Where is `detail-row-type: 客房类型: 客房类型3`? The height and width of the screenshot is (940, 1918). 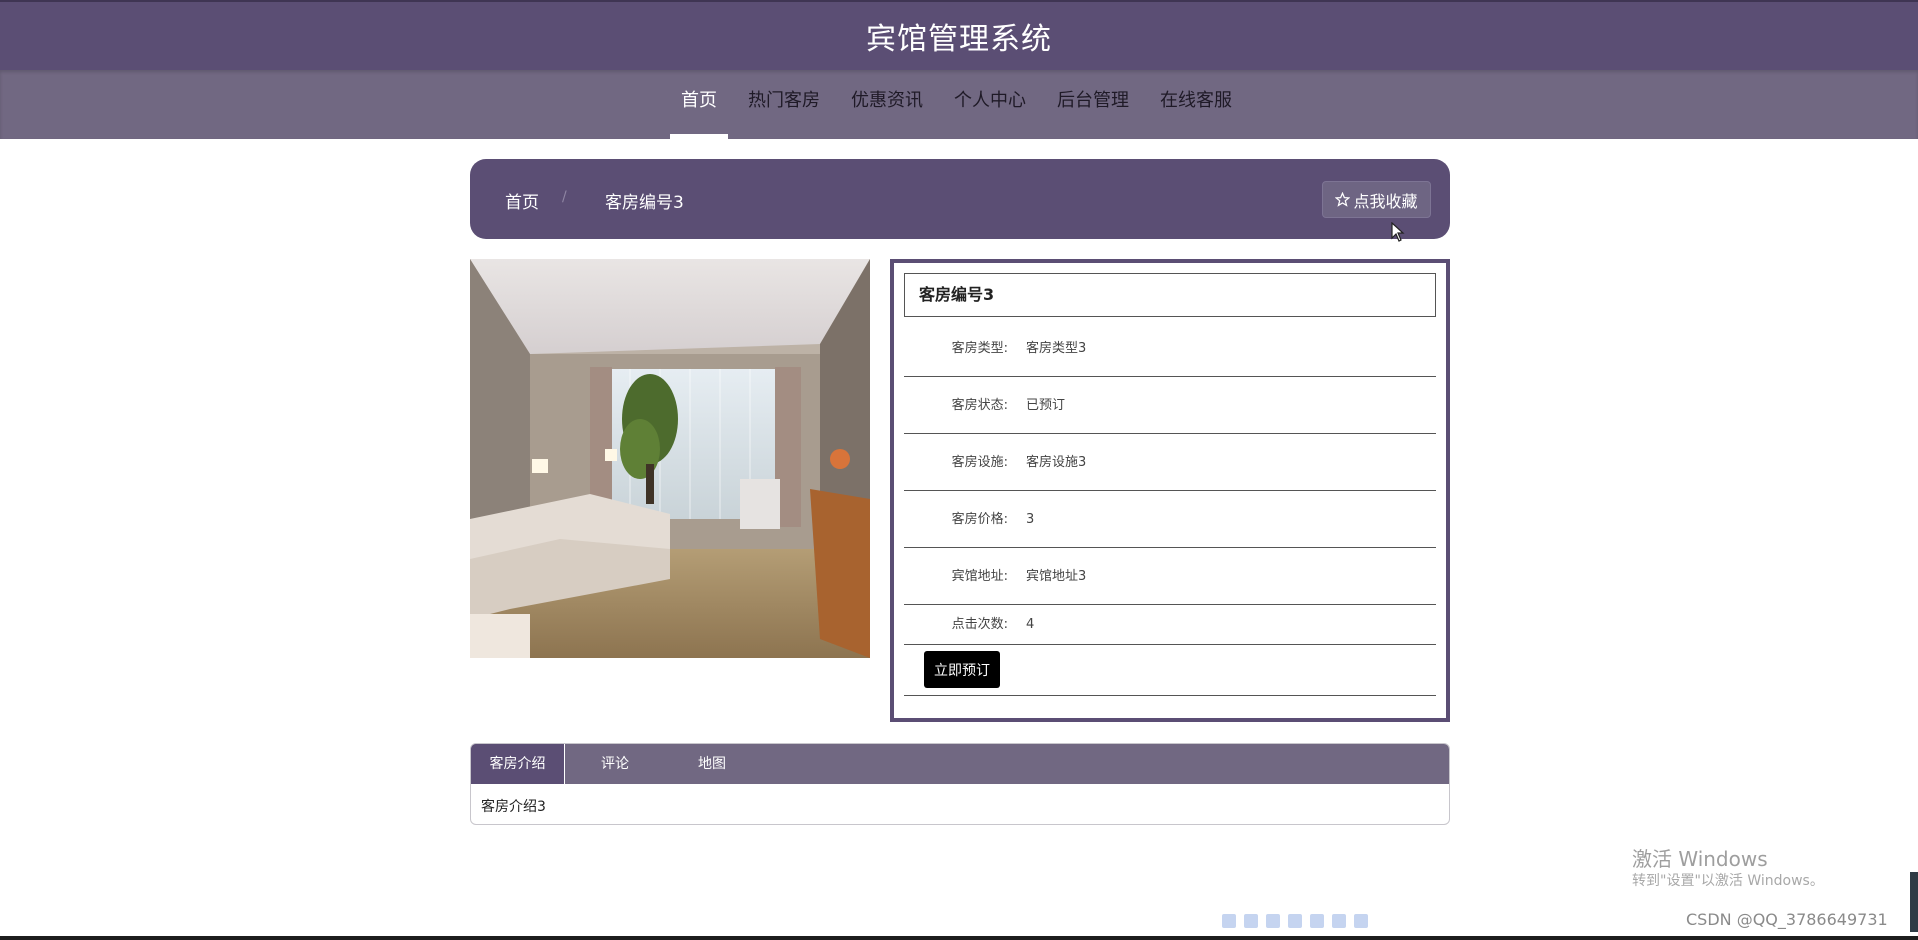
detail-row-type: 客房类型: 客房类型3 is located at coordinates (1170, 348).